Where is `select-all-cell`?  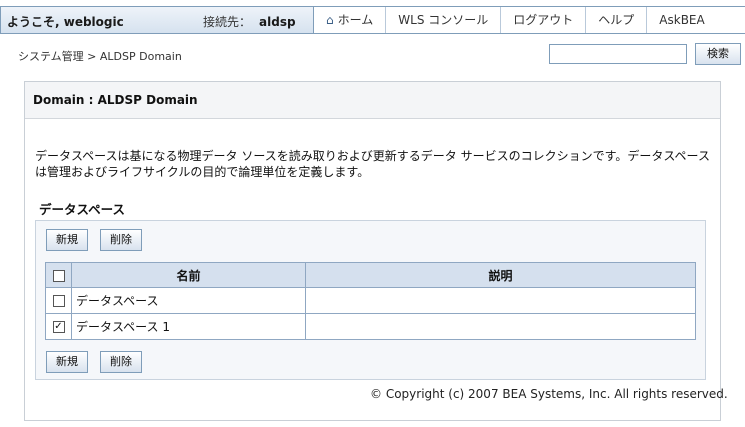 select-all-cell is located at coordinates (58, 275).